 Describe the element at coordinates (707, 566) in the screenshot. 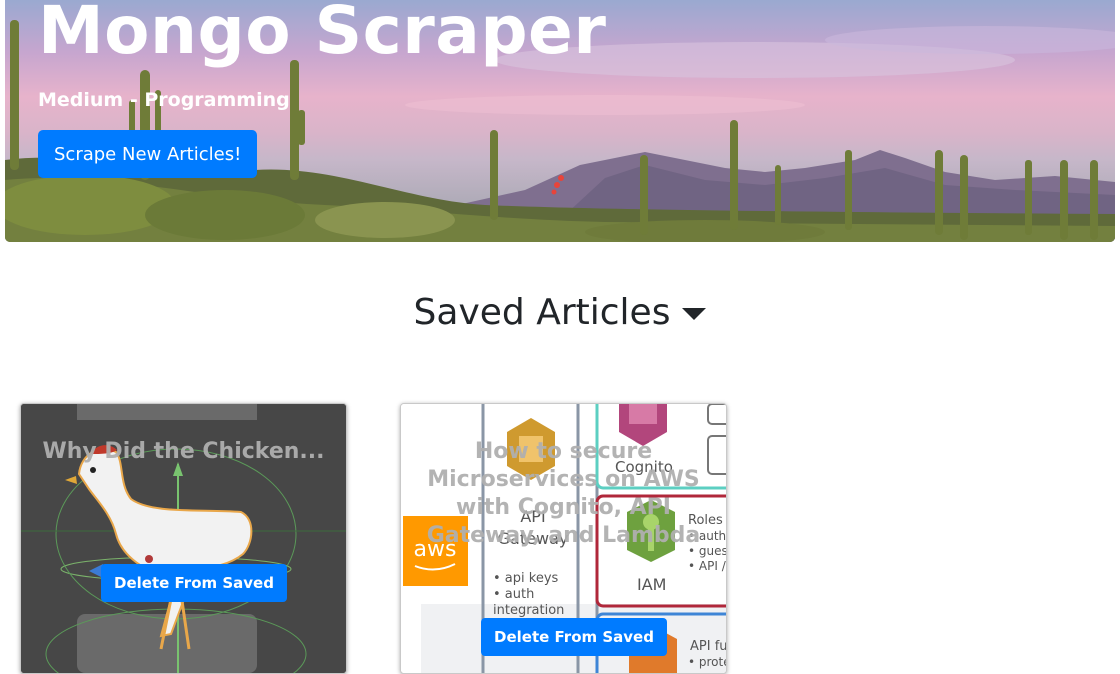

I see `api-slash-label: • API /` at that location.